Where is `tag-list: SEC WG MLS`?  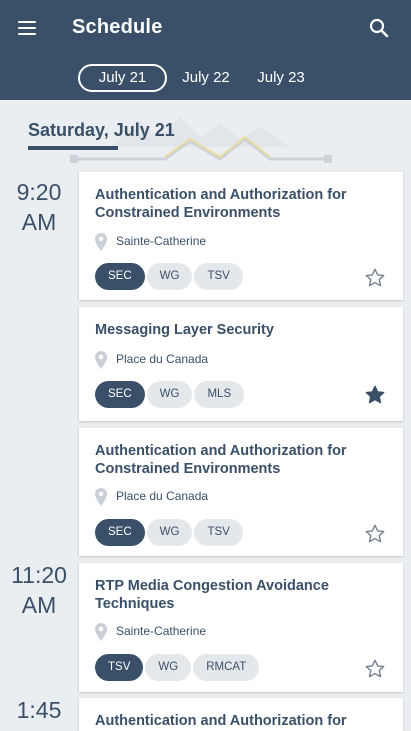 tag-list: SEC WG MLS is located at coordinates (170, 394).